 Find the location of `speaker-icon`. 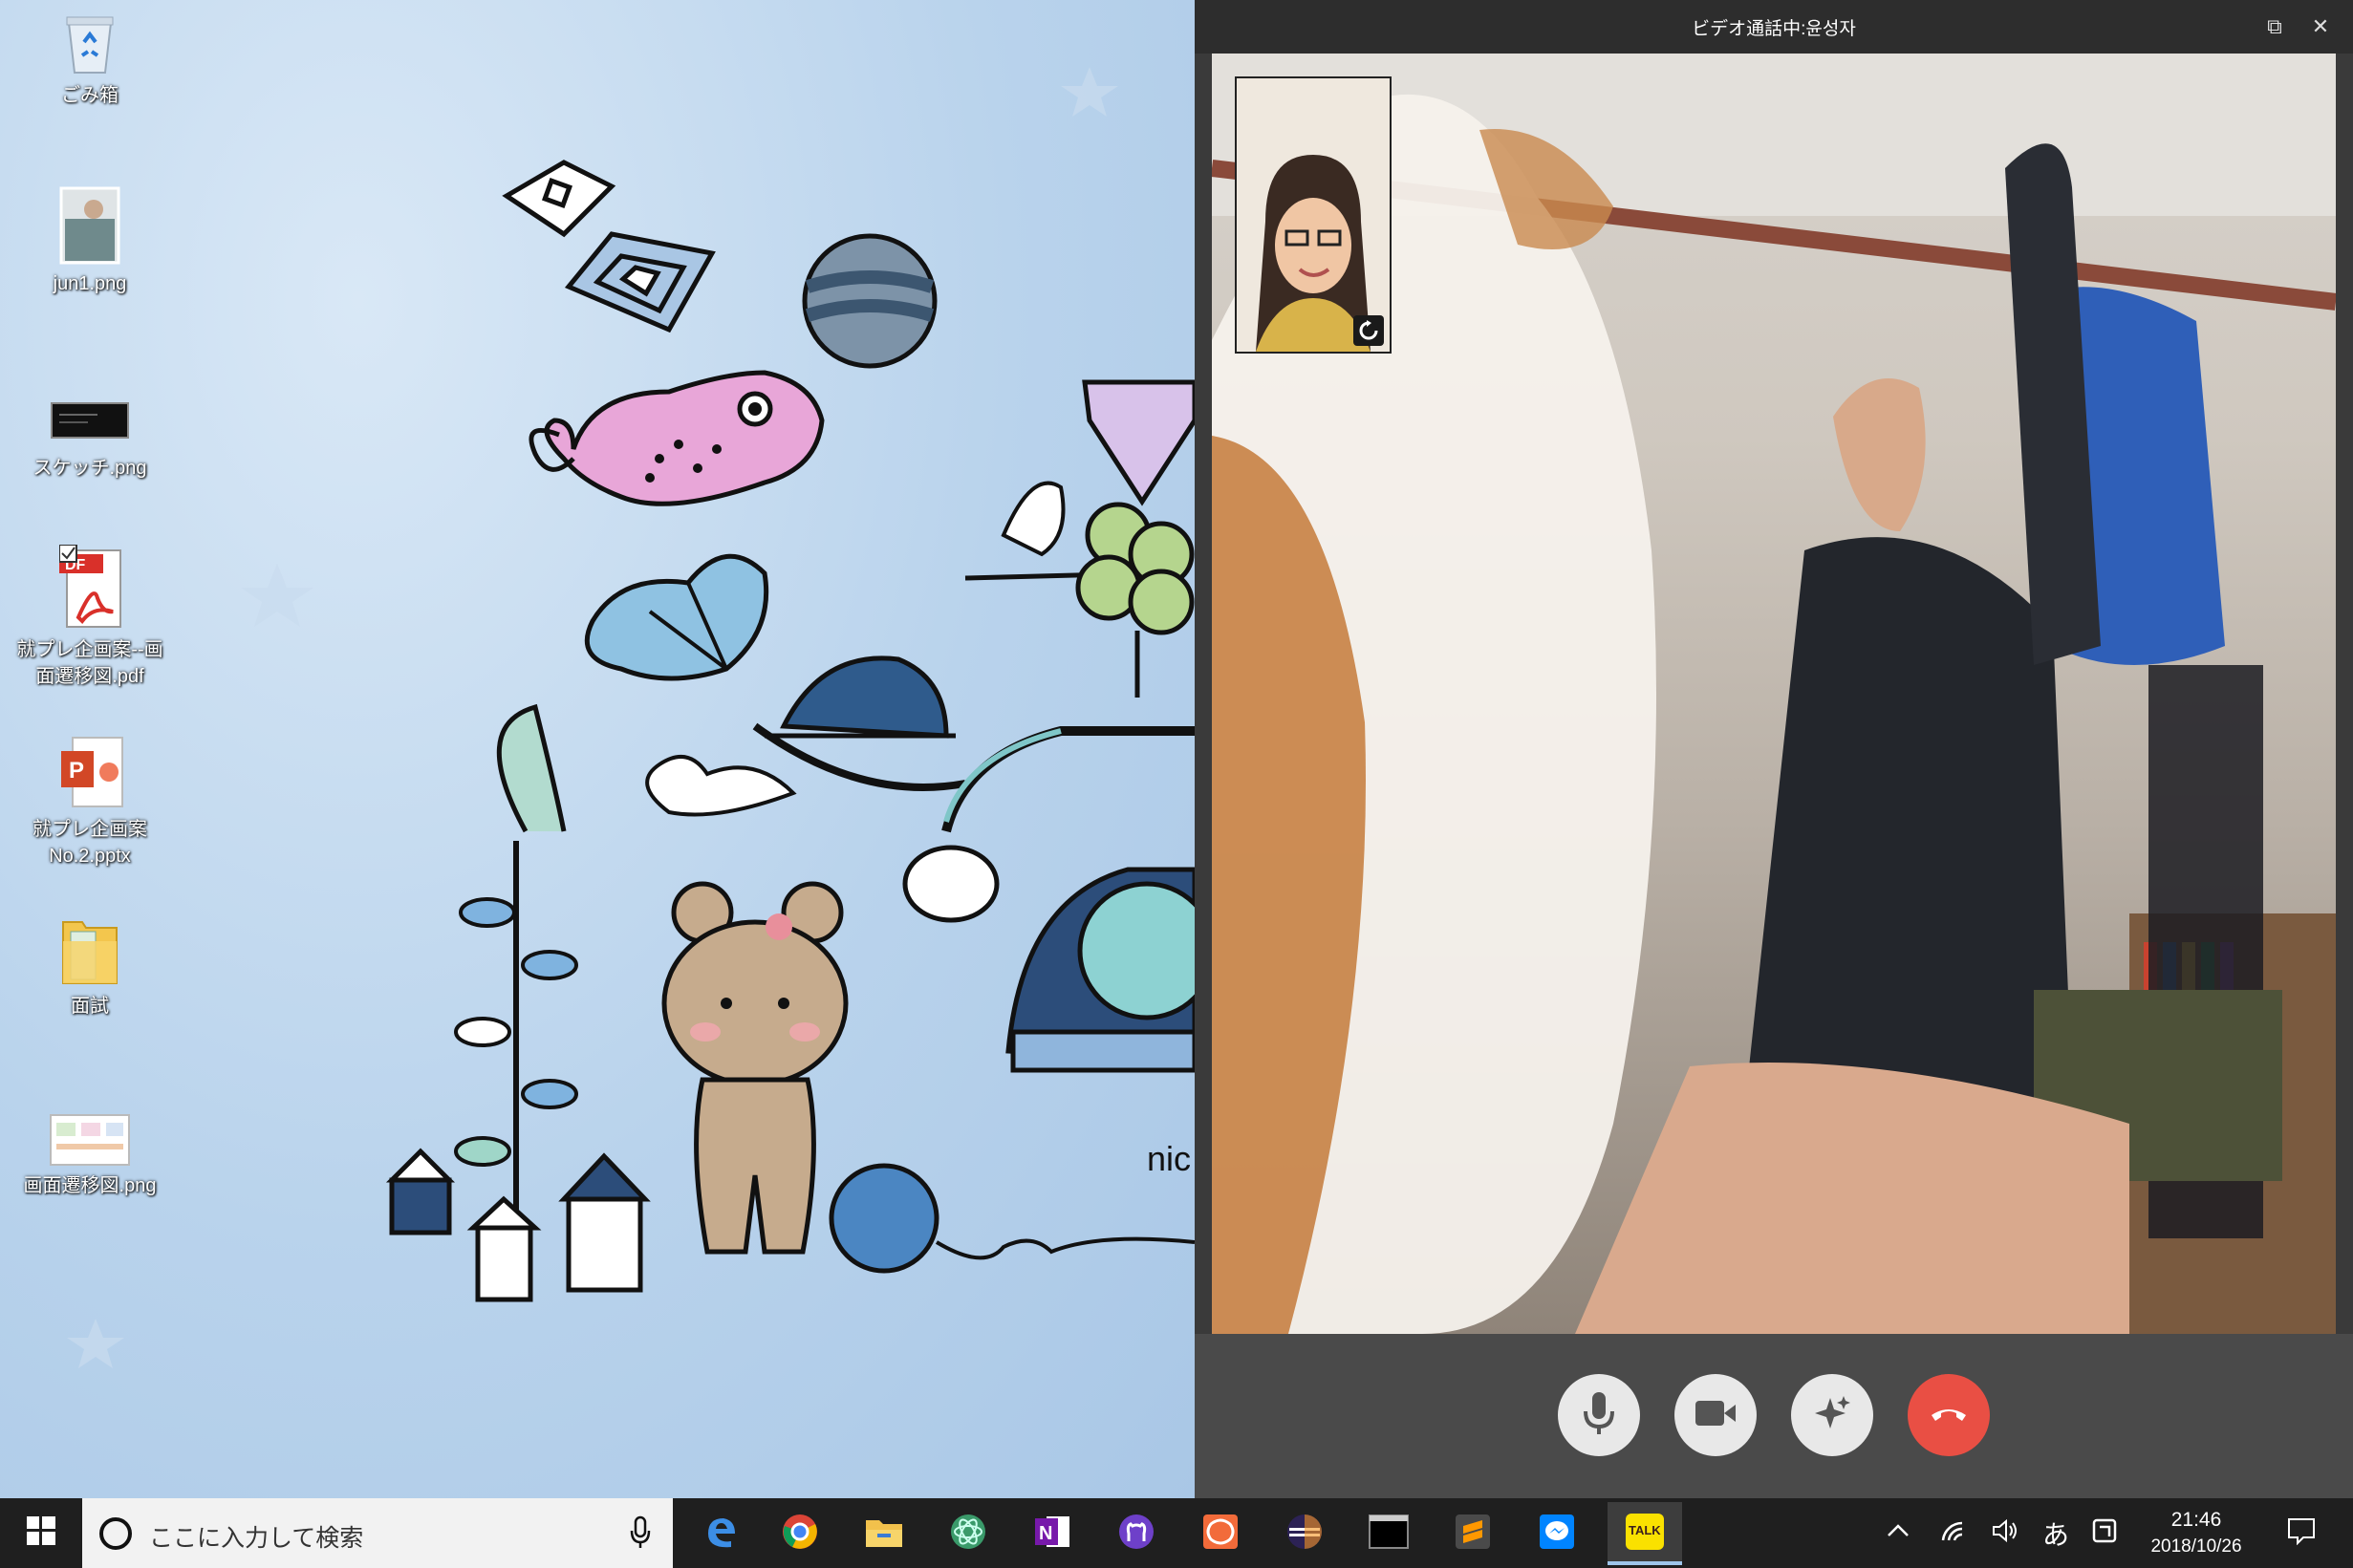

speaker-icon is located at coordinates (2006, 1533).